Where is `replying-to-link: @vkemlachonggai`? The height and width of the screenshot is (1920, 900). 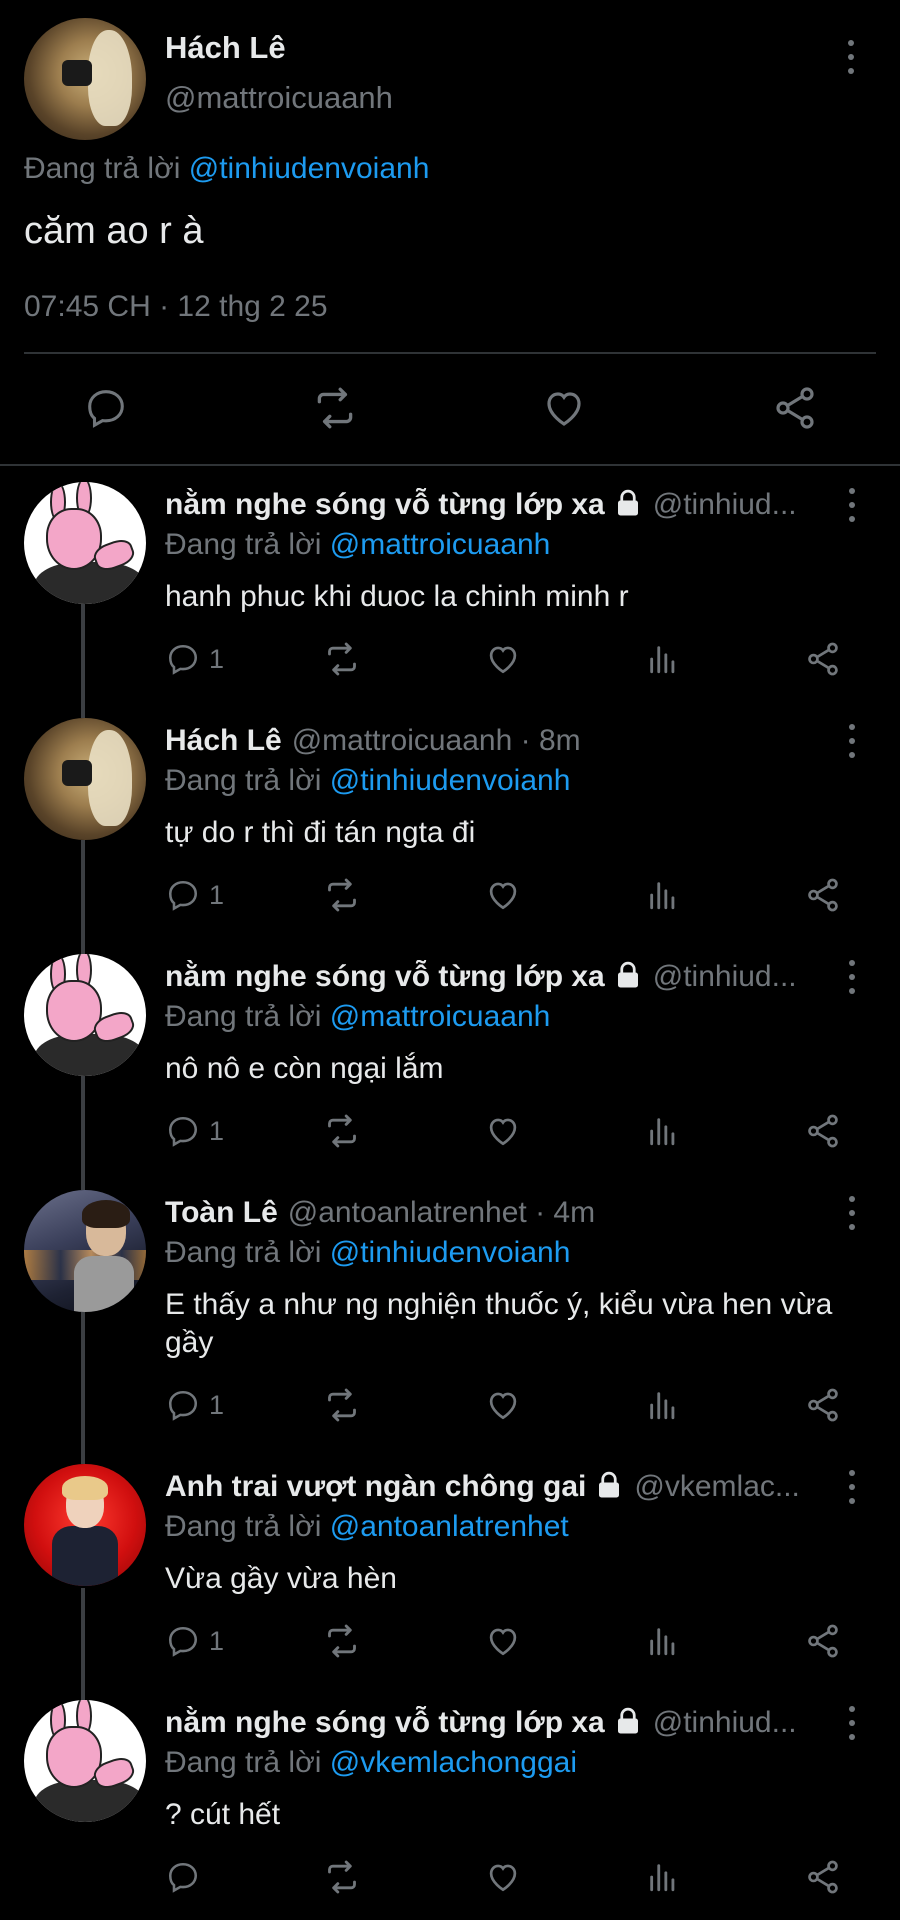 replying-to-link: @vkemlachonggai is located at coordinates (453, 1762).